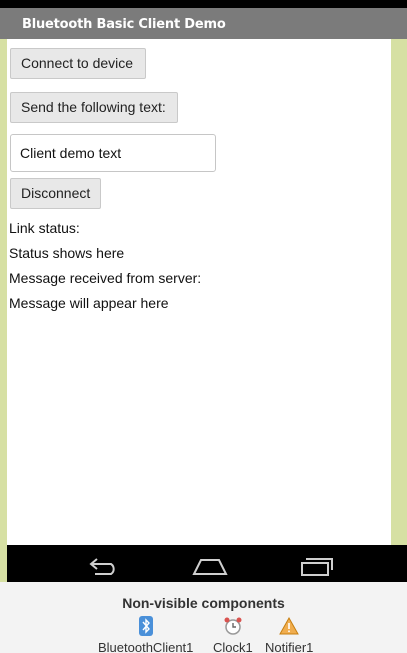 This screenshot has height=653, width=407. I want to click on status-bar, so click(203, 4).